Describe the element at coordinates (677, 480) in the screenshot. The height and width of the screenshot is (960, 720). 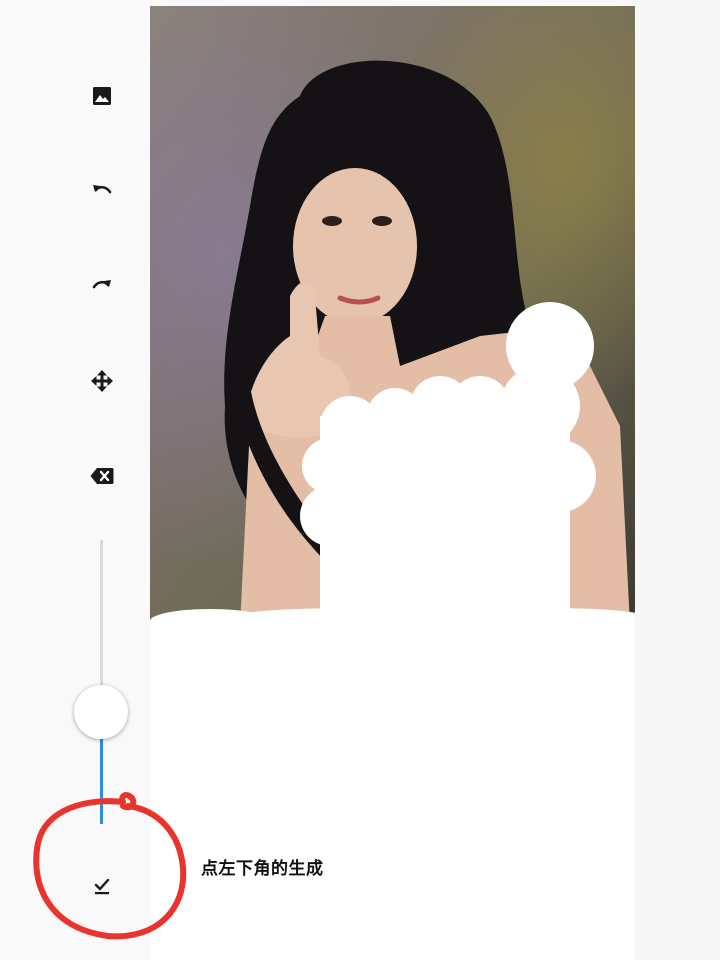
I see `right-margin` at that location.